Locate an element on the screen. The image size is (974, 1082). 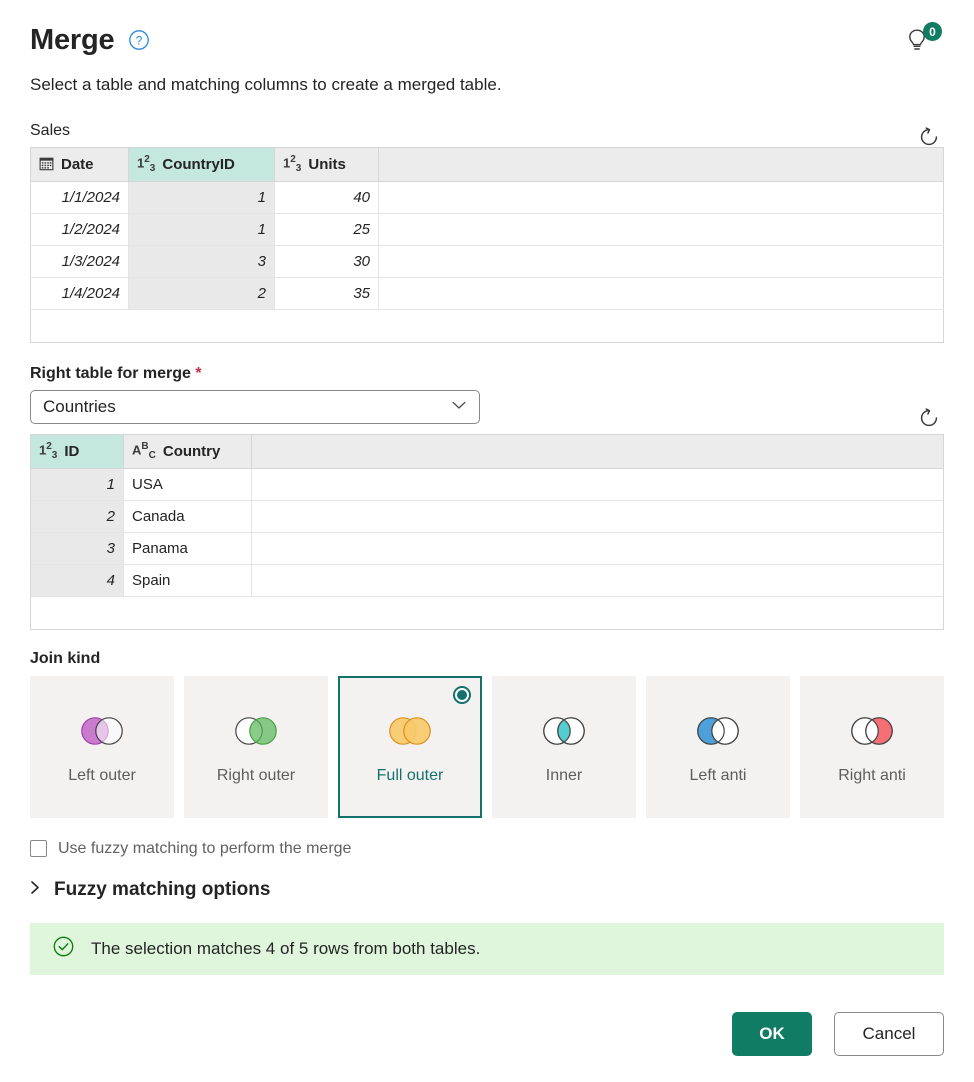
table-row: 1/3/2024 3 30 is located at coordinates (487, 262).